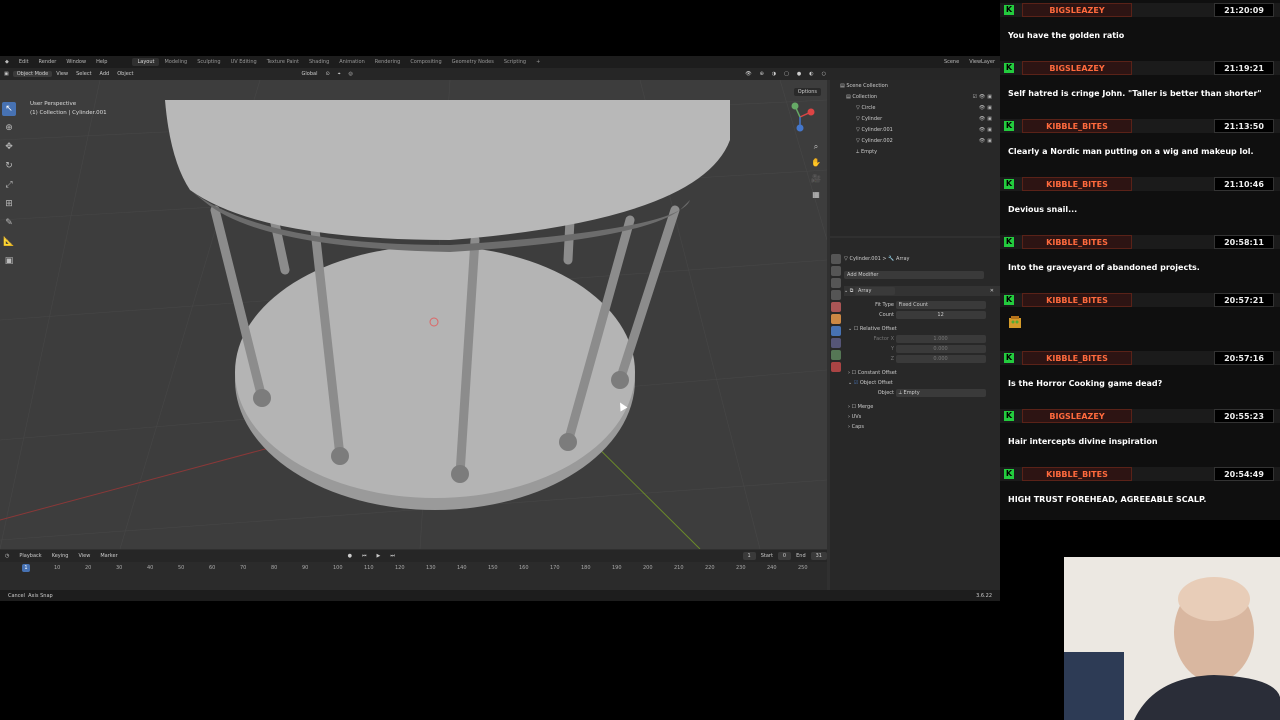  What do you see at coordinates (816, 179) in the screenshot?
I see `camera-view-icon: 🎥` at bounding box center [816, 179].